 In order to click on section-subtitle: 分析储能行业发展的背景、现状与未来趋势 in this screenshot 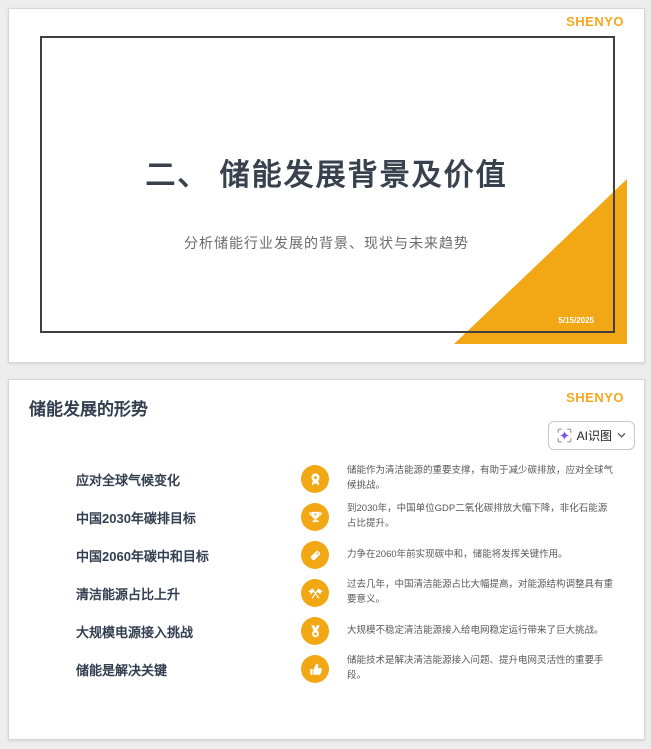, I will do `click(326, 243)`.